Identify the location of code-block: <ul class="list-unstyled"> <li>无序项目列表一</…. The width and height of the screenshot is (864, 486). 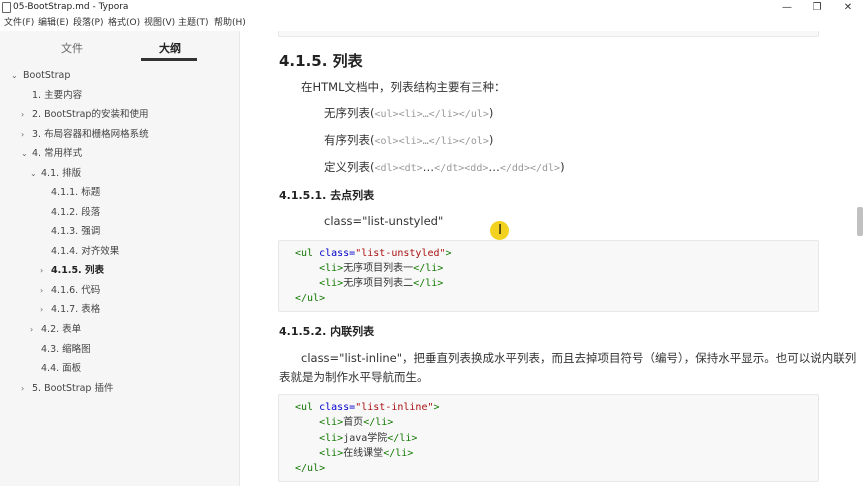
(548, 276).